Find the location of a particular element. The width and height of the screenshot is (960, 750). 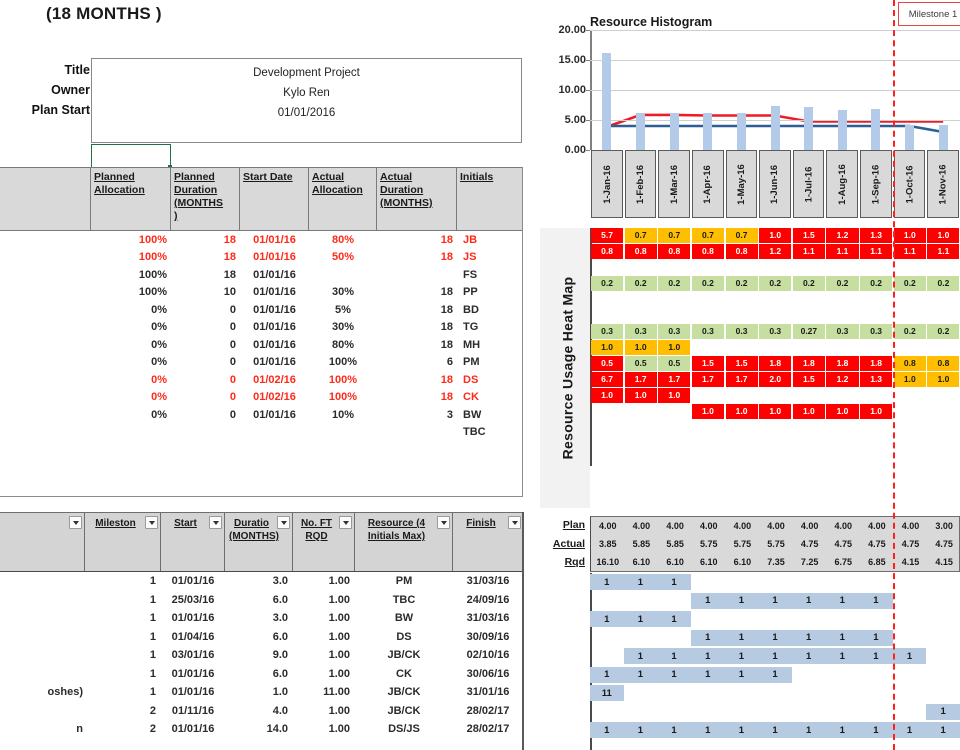

table-row: 0% 0 01/01/16 10% 3 BW is located at coordinates (261, 415).